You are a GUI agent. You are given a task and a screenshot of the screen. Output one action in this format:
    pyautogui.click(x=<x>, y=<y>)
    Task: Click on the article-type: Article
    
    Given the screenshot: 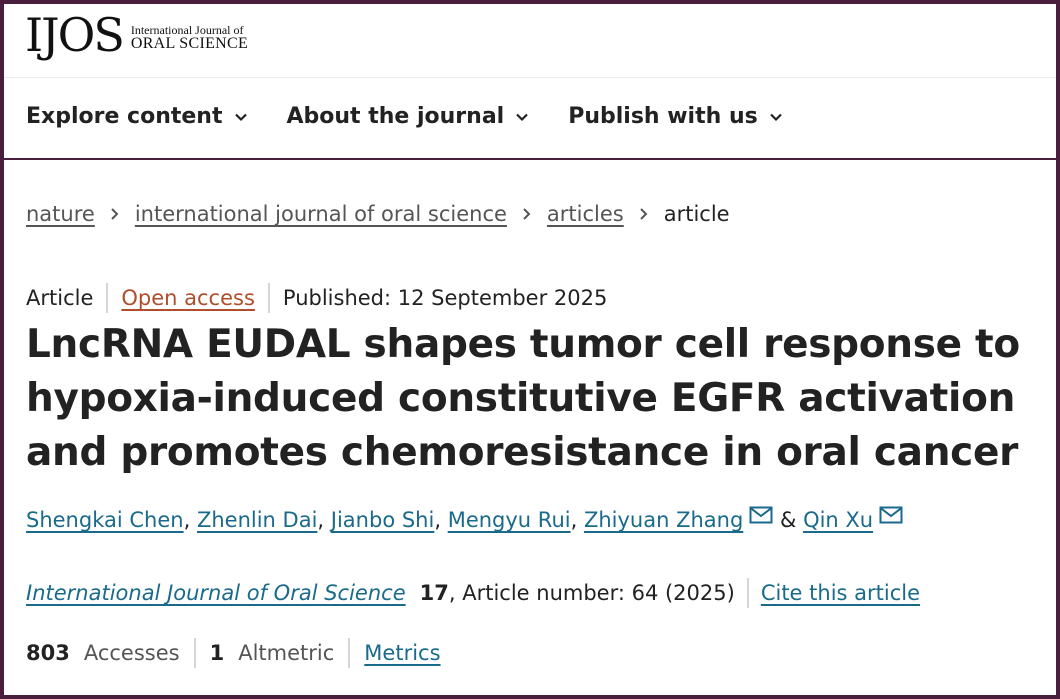 What is the action you would take?
    pyautogui.click(x=60, y=298)
    